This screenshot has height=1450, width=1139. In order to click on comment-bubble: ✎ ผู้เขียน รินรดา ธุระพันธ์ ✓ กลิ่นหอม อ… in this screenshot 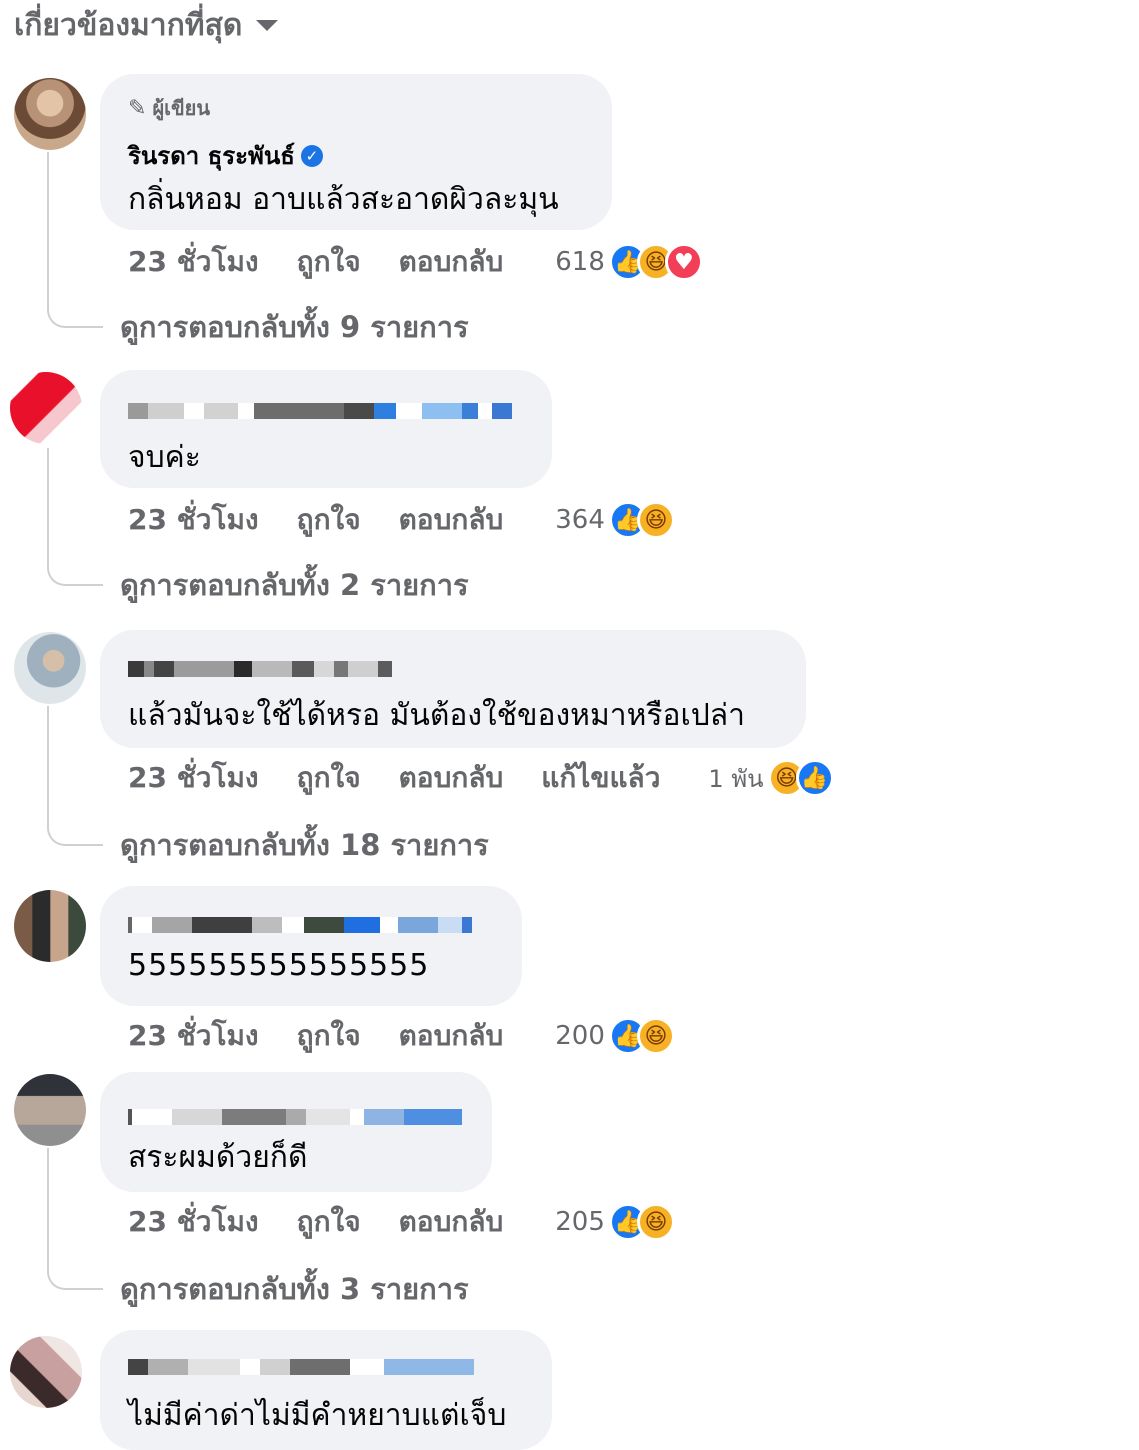, I will do `click(356, 152)`.